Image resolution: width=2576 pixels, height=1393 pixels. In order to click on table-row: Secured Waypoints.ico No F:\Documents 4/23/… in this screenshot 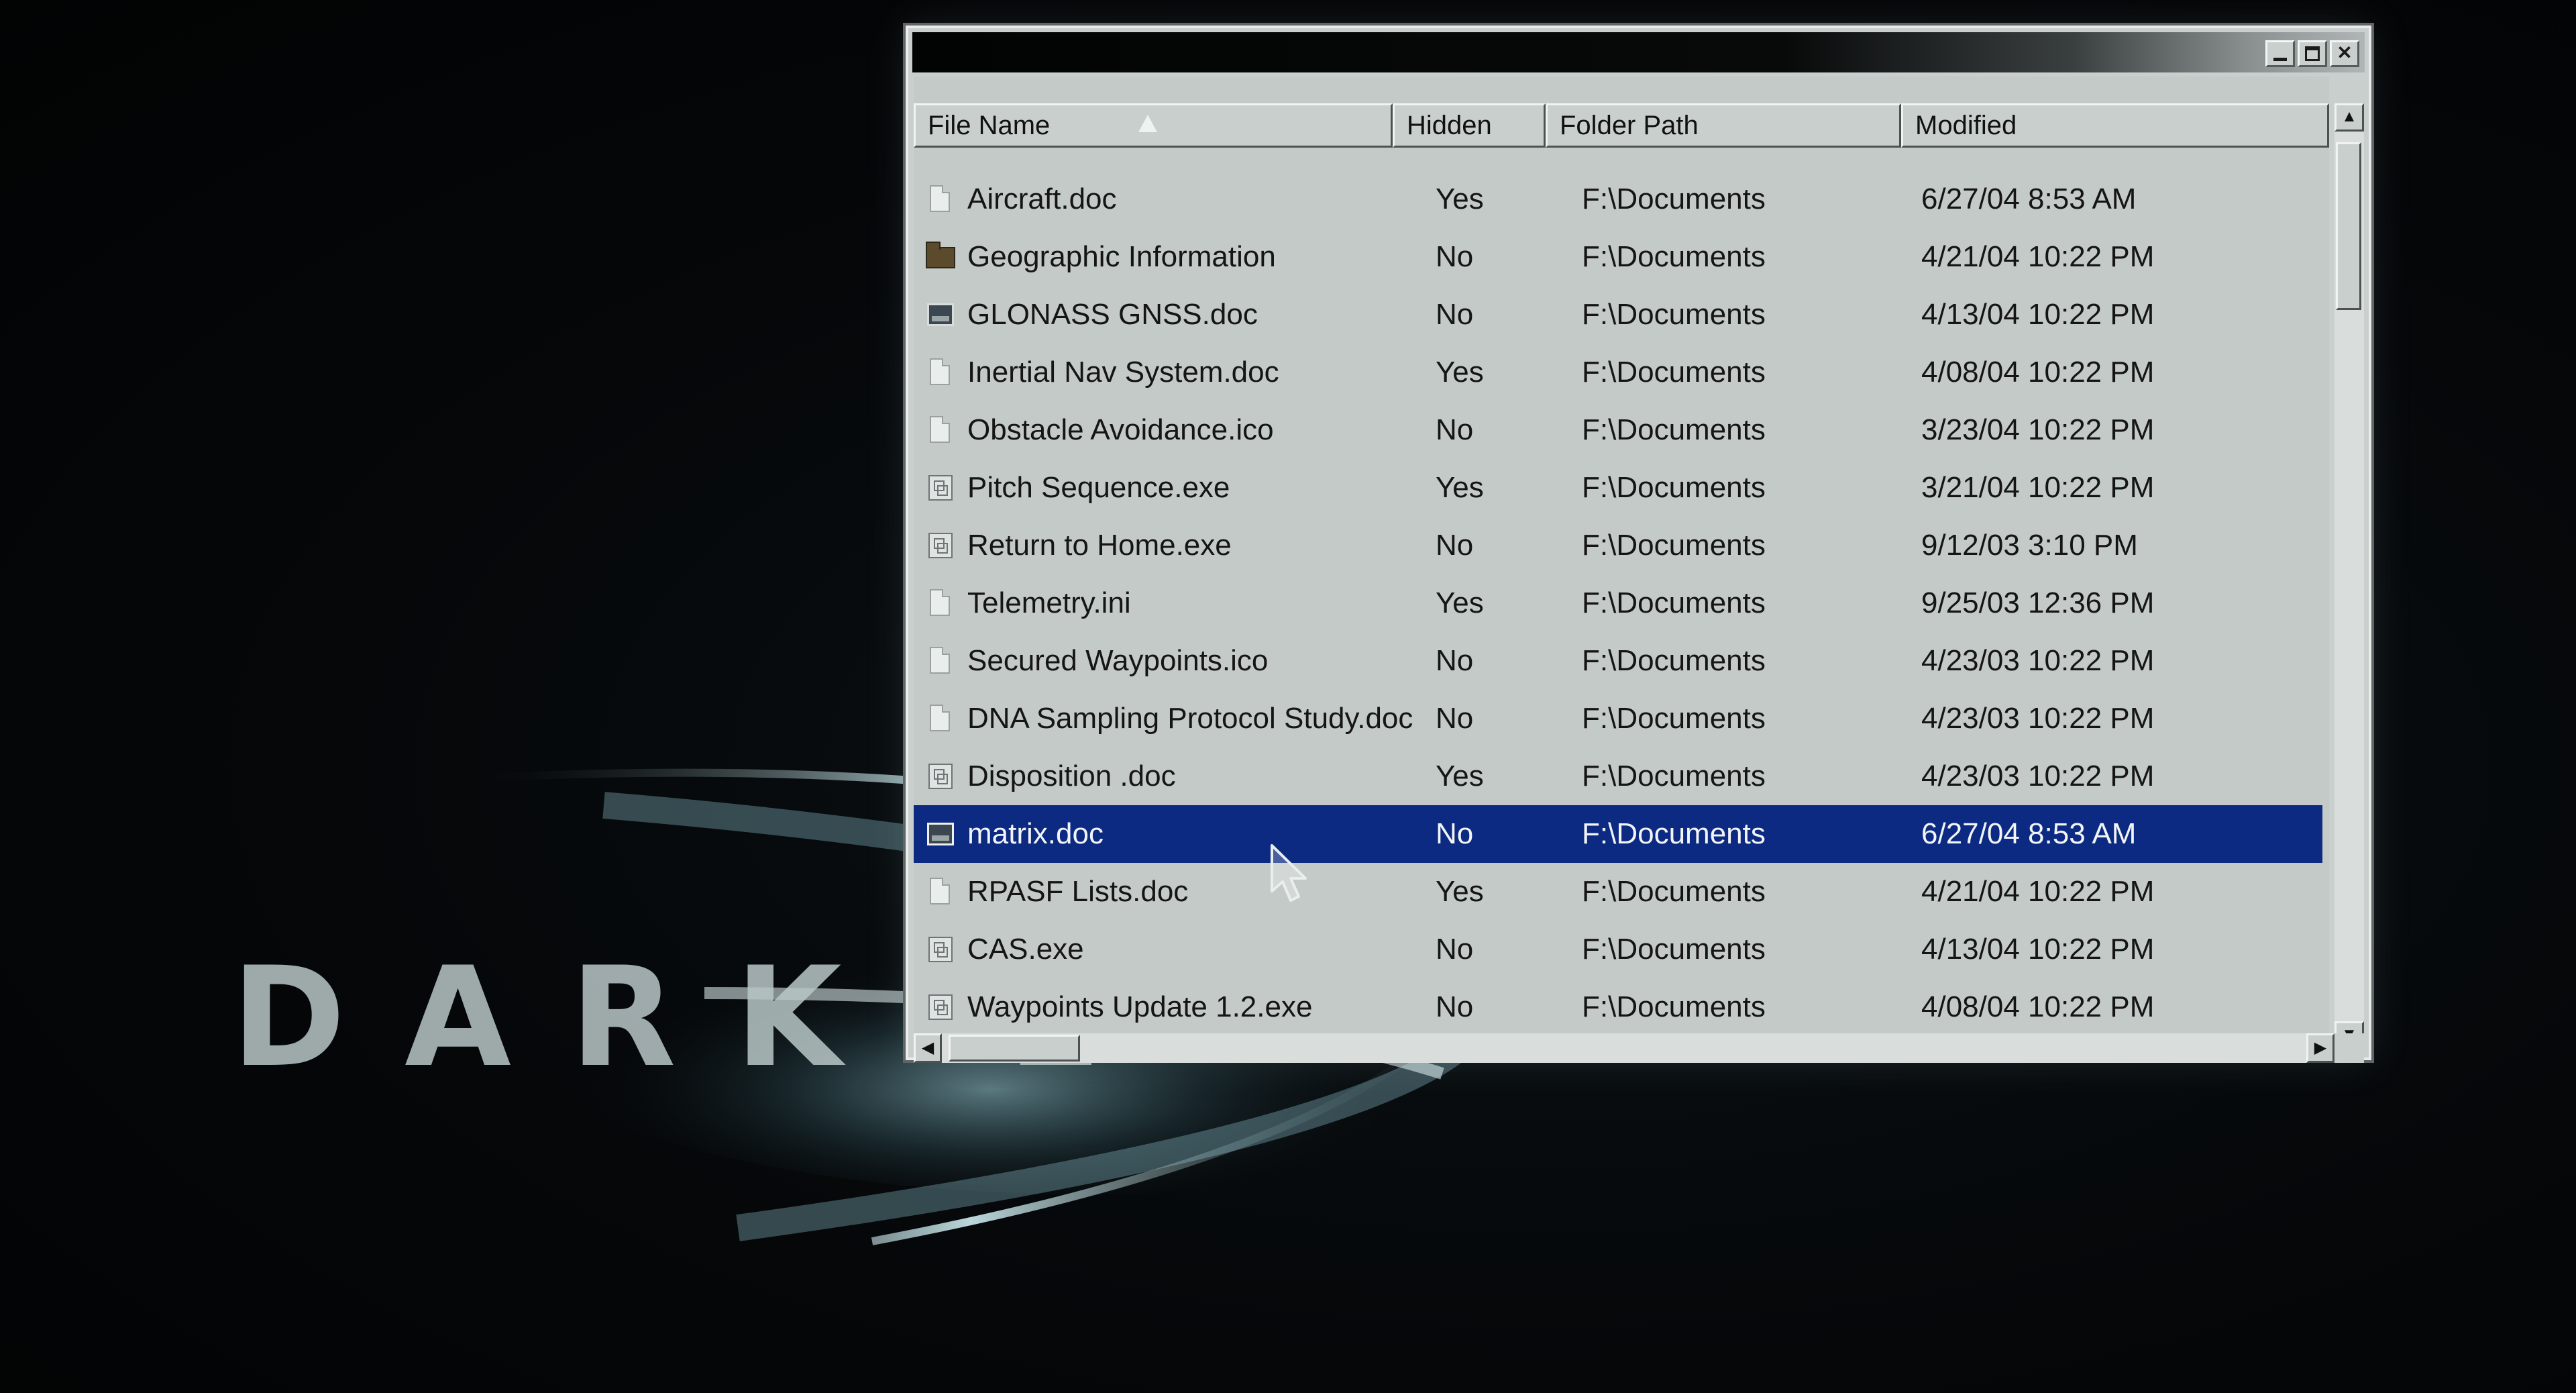, I will do `click(1618, 661)`.